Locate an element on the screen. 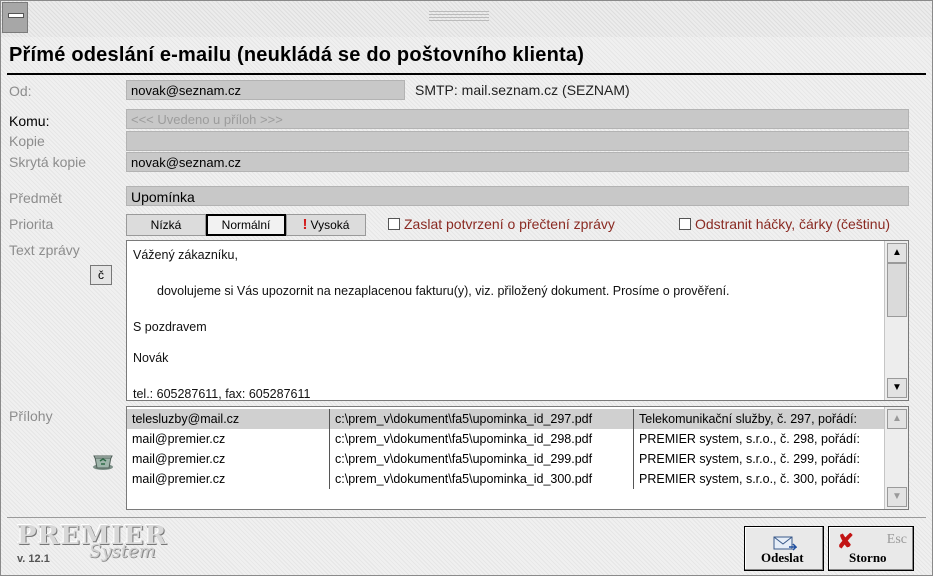  body-line: S pozdravem is located at coordinates (170, 327).